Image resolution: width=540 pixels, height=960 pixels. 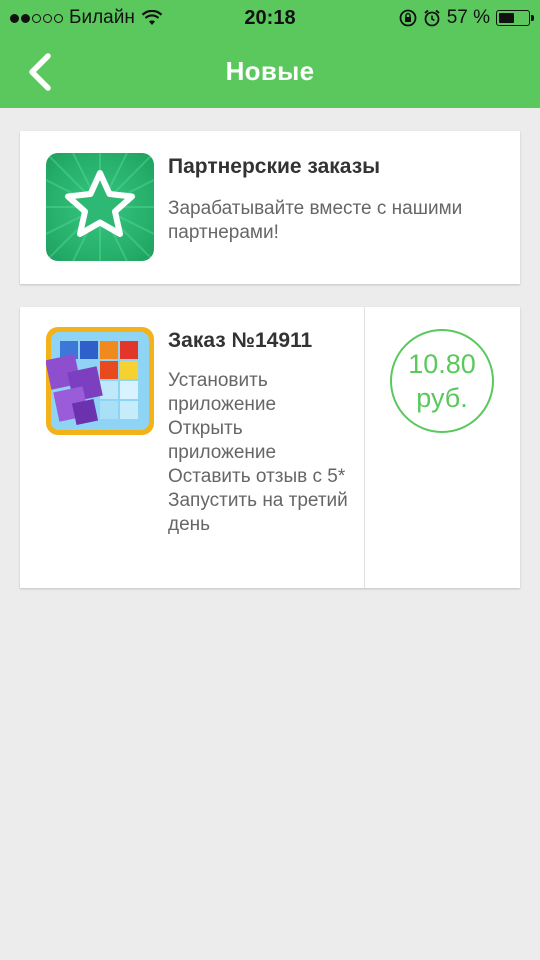 I want to click on wifi-icon, so click(x=152, y=17).